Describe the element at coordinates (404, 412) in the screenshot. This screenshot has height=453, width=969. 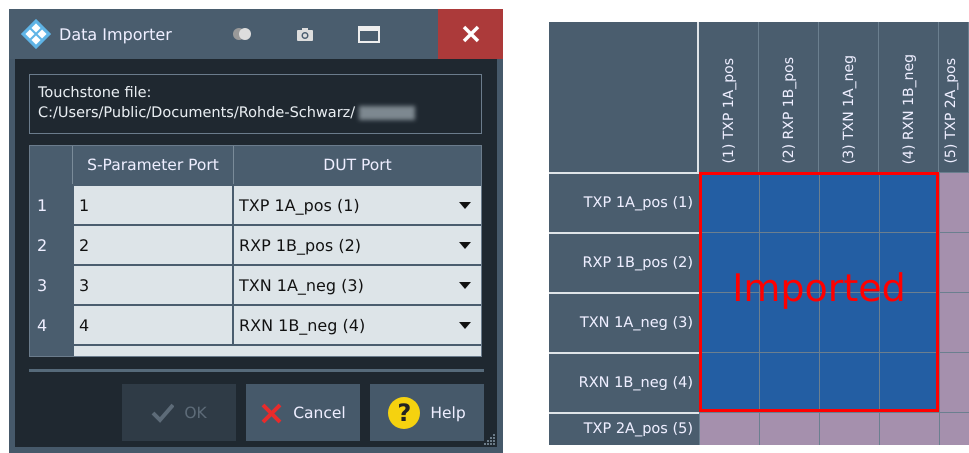
I see `help-icon: ?` at that location.